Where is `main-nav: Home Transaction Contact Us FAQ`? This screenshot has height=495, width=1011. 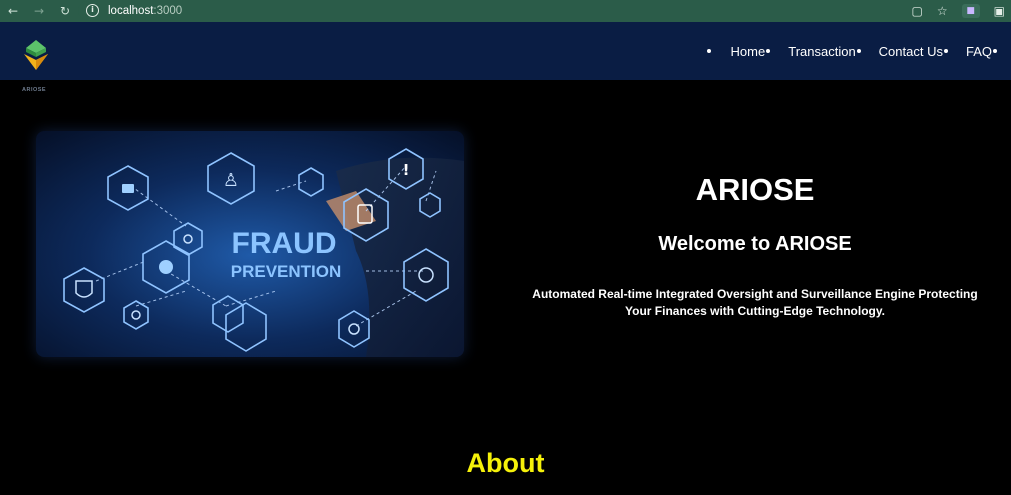
main-nav: Home Transaction Contact Us FAQ is located at coordinates (858, 51).